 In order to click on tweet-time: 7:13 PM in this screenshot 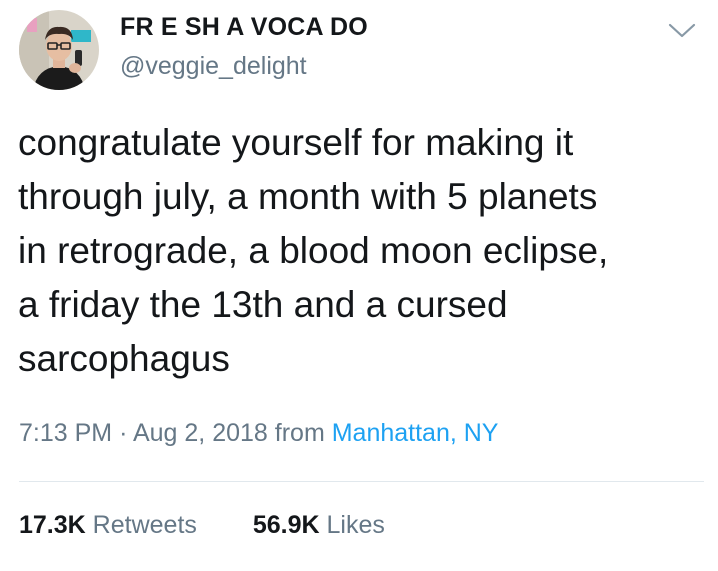, I will do `click(65, 433)`.